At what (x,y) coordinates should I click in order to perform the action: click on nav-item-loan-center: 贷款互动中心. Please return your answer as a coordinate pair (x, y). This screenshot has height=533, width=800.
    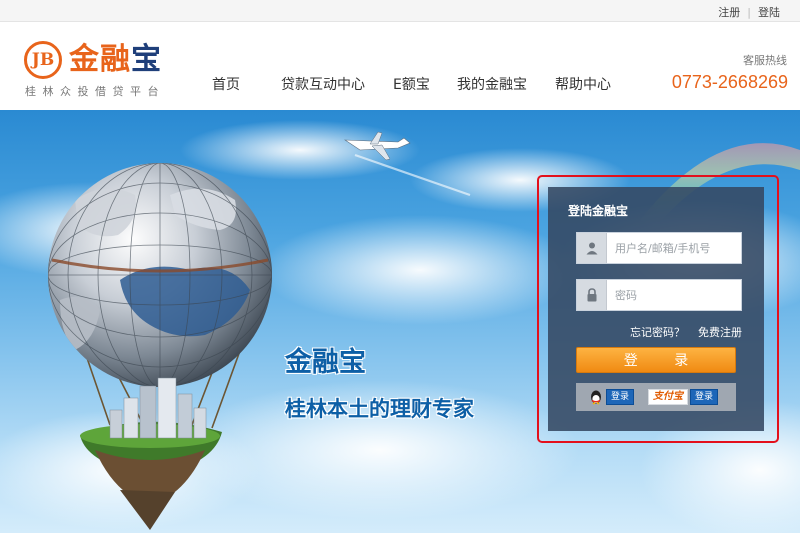
    Looking at the image, I should click on (337, 84).